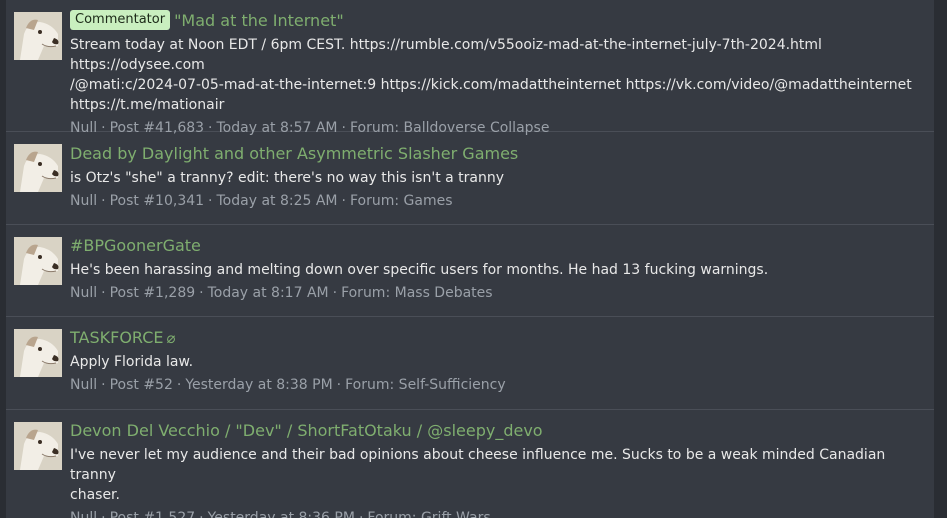 This screenshot has height=518, width=947. What do you see at coordinates (281, 514) in the screenshot?
I see `post-time: Yesterday at 8:36 PM` at bounding box center [281, 514].